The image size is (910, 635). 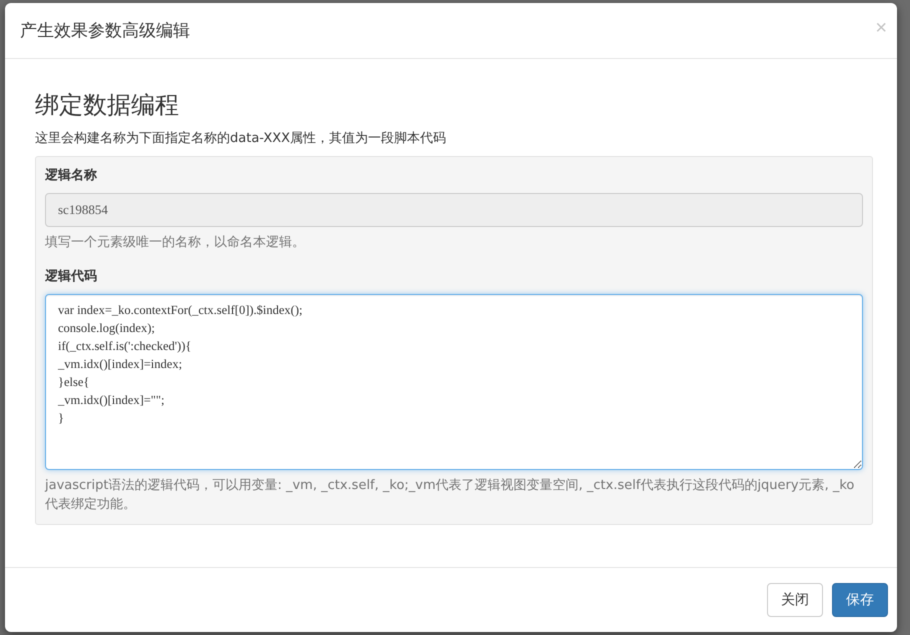 What do you see at coordinates (450, 495) in the screenshot?
I see `help-text: javascript语法的逻辑代码，可以用变量: _vm, _ctx.self, _ko;_vm代表了逻辑视图变量空间, _ctx.self代表执行这段代码的jquery元素, _ko代表绑定功能。` at bounding box center [450, 495].